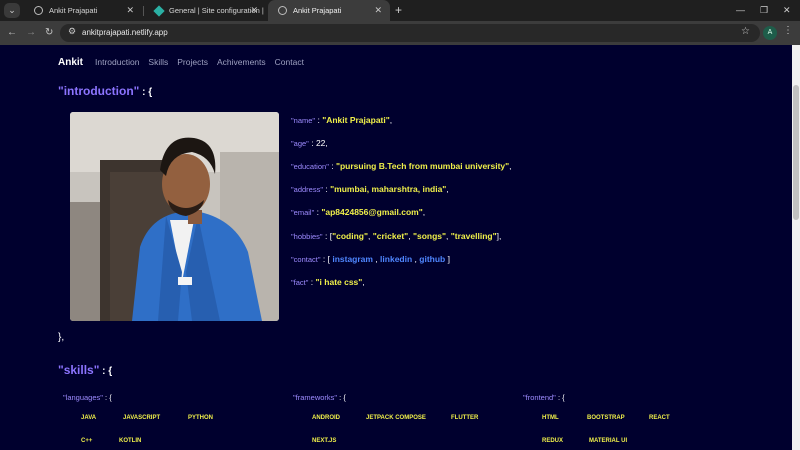  I want to click on skill-item: BOOTSTRAP, so click(606, 418).